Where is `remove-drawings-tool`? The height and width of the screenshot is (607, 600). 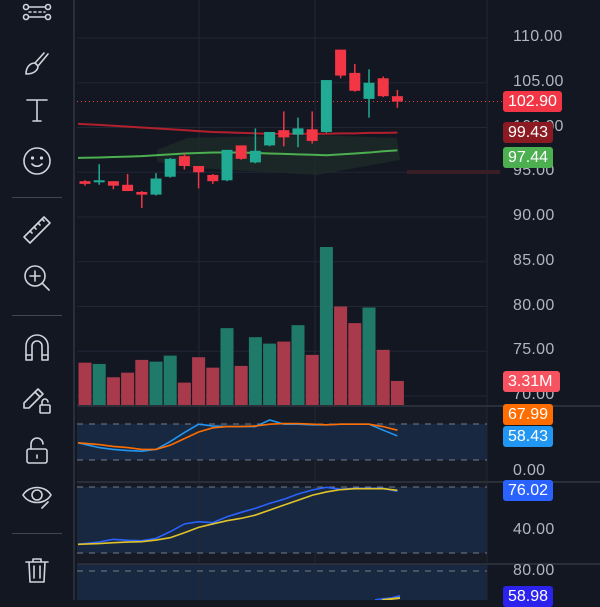 remove-drawings-tool is located at coordinates (37, 572).